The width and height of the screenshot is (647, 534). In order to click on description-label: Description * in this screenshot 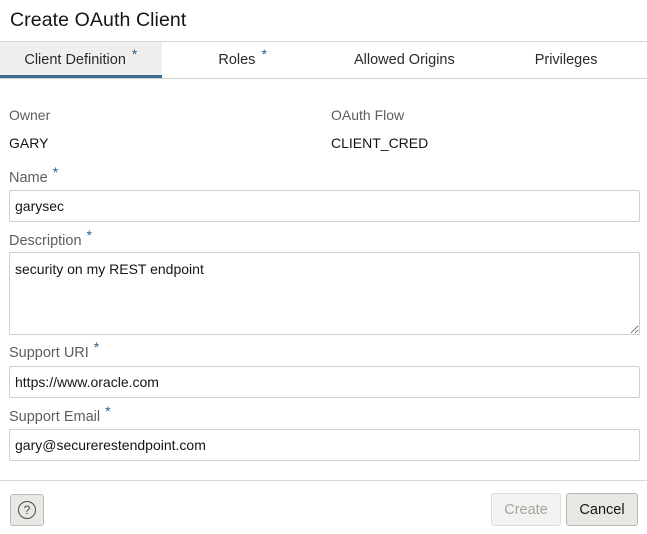, I will do `click(50, 238)`.